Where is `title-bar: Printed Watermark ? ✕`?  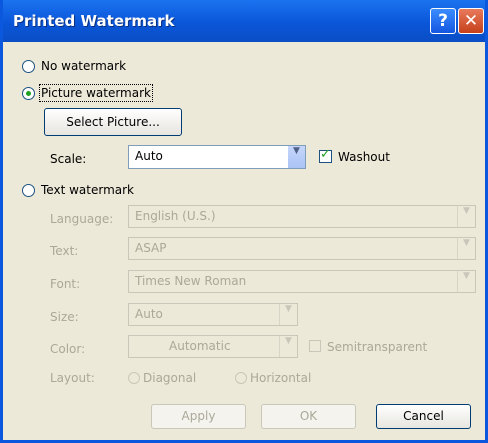 title-bar: Printed Watermark ? ✕ is located at coordinates (244, 21).